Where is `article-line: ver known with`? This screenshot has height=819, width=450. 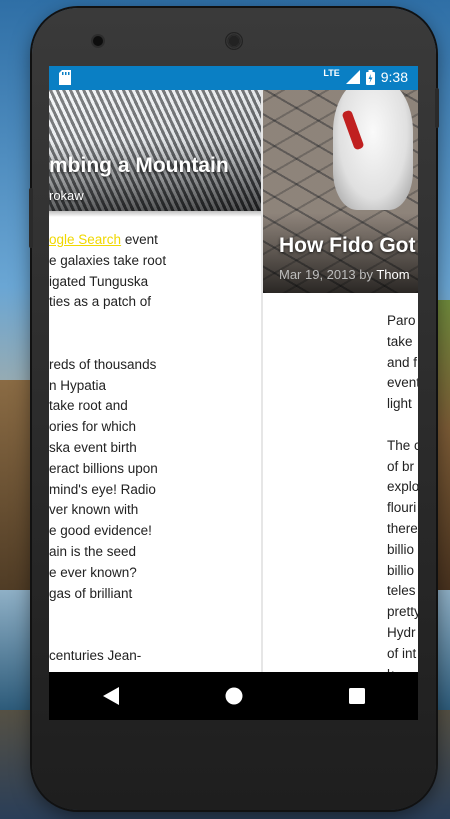 article-line: ver known with is located at coordinates (94, 510).